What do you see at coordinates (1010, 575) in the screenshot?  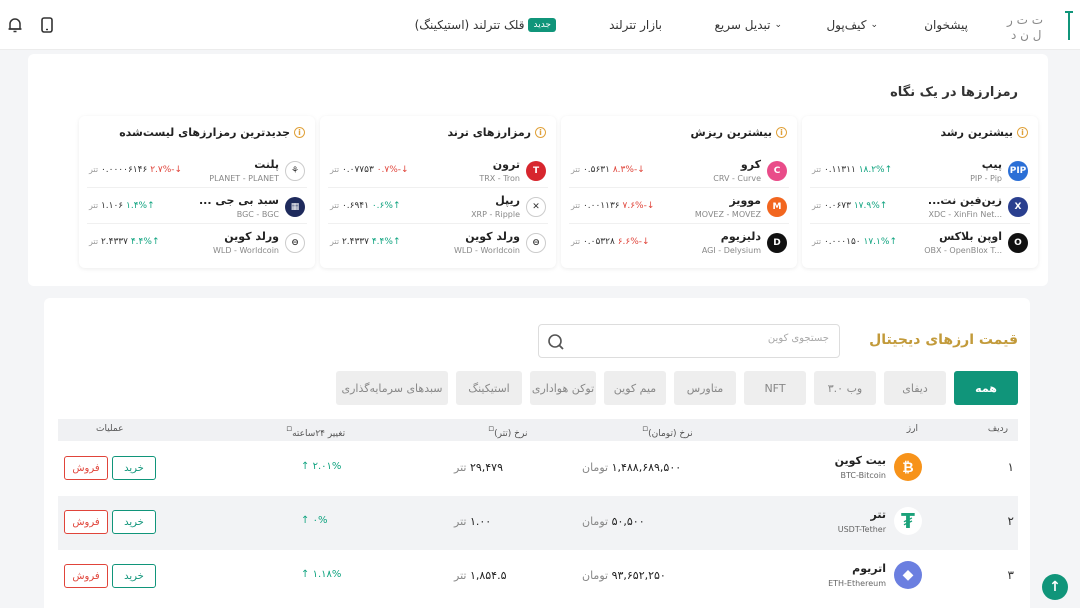 I see `row-rank: ۳` at bounding box center [1010, 575].